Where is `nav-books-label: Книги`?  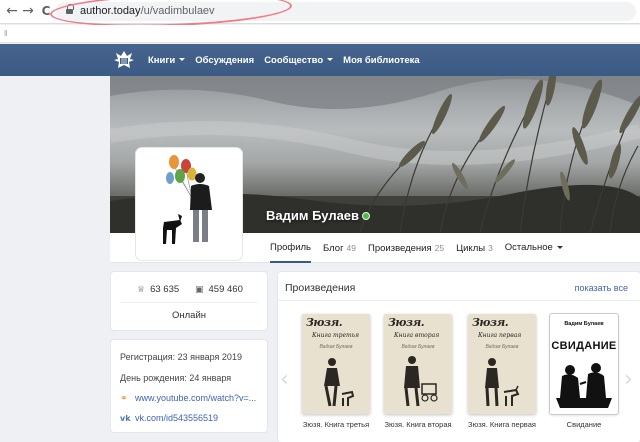
nav-books-label: Книги is located at coordinates (162, 60).